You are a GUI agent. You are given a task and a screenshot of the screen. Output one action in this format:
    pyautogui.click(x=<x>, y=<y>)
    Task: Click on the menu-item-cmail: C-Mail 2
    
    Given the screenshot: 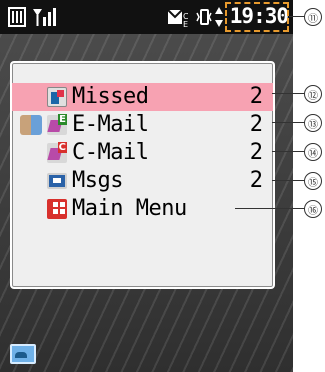 What is the action you would take?
    pyautogui.click(x=142, y=153)
    